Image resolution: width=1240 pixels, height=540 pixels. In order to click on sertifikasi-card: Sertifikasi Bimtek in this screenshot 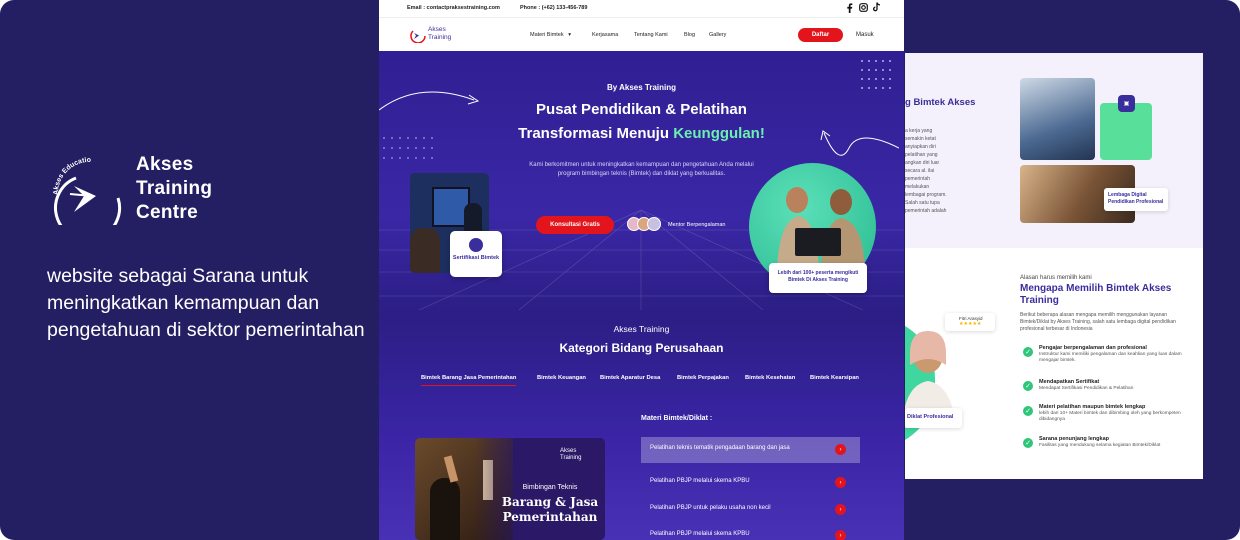, I will do `click(476, 254)`.